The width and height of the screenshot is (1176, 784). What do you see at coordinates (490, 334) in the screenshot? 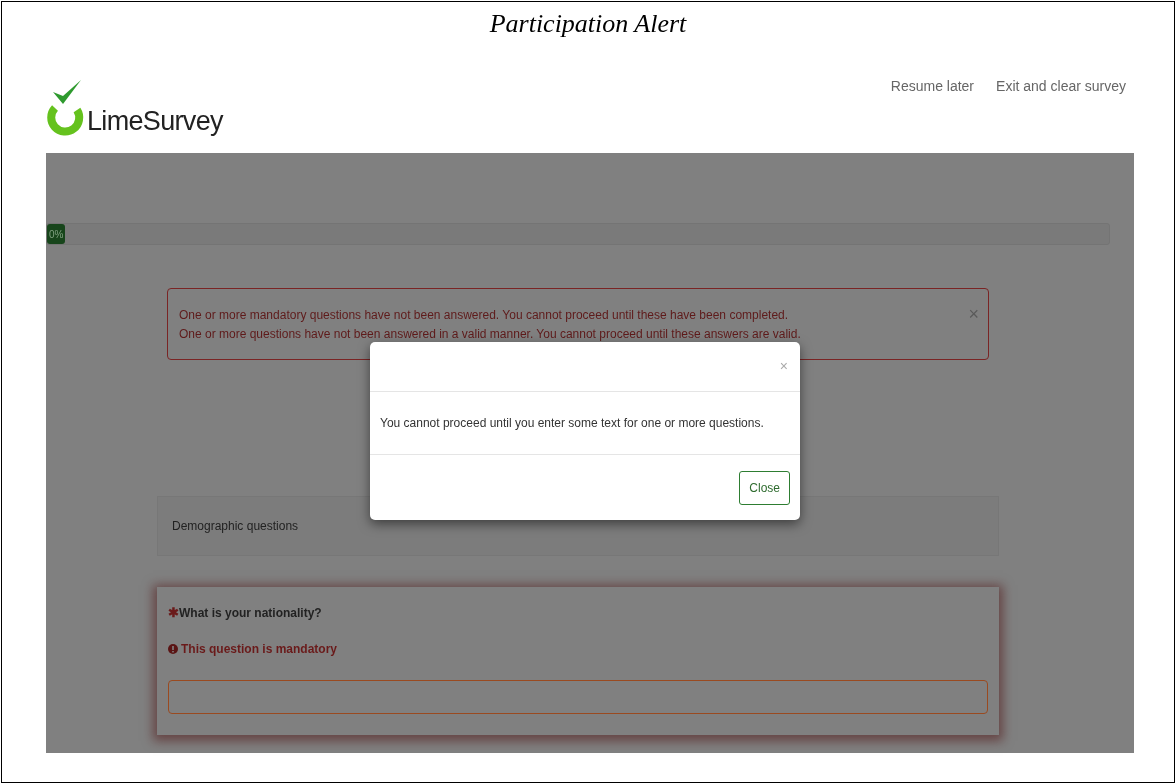
I see `alert-message: One or more questions have not been answered in a valid manner. You cannot proceed until these answers are valid.` at bounding box center [490, 334].